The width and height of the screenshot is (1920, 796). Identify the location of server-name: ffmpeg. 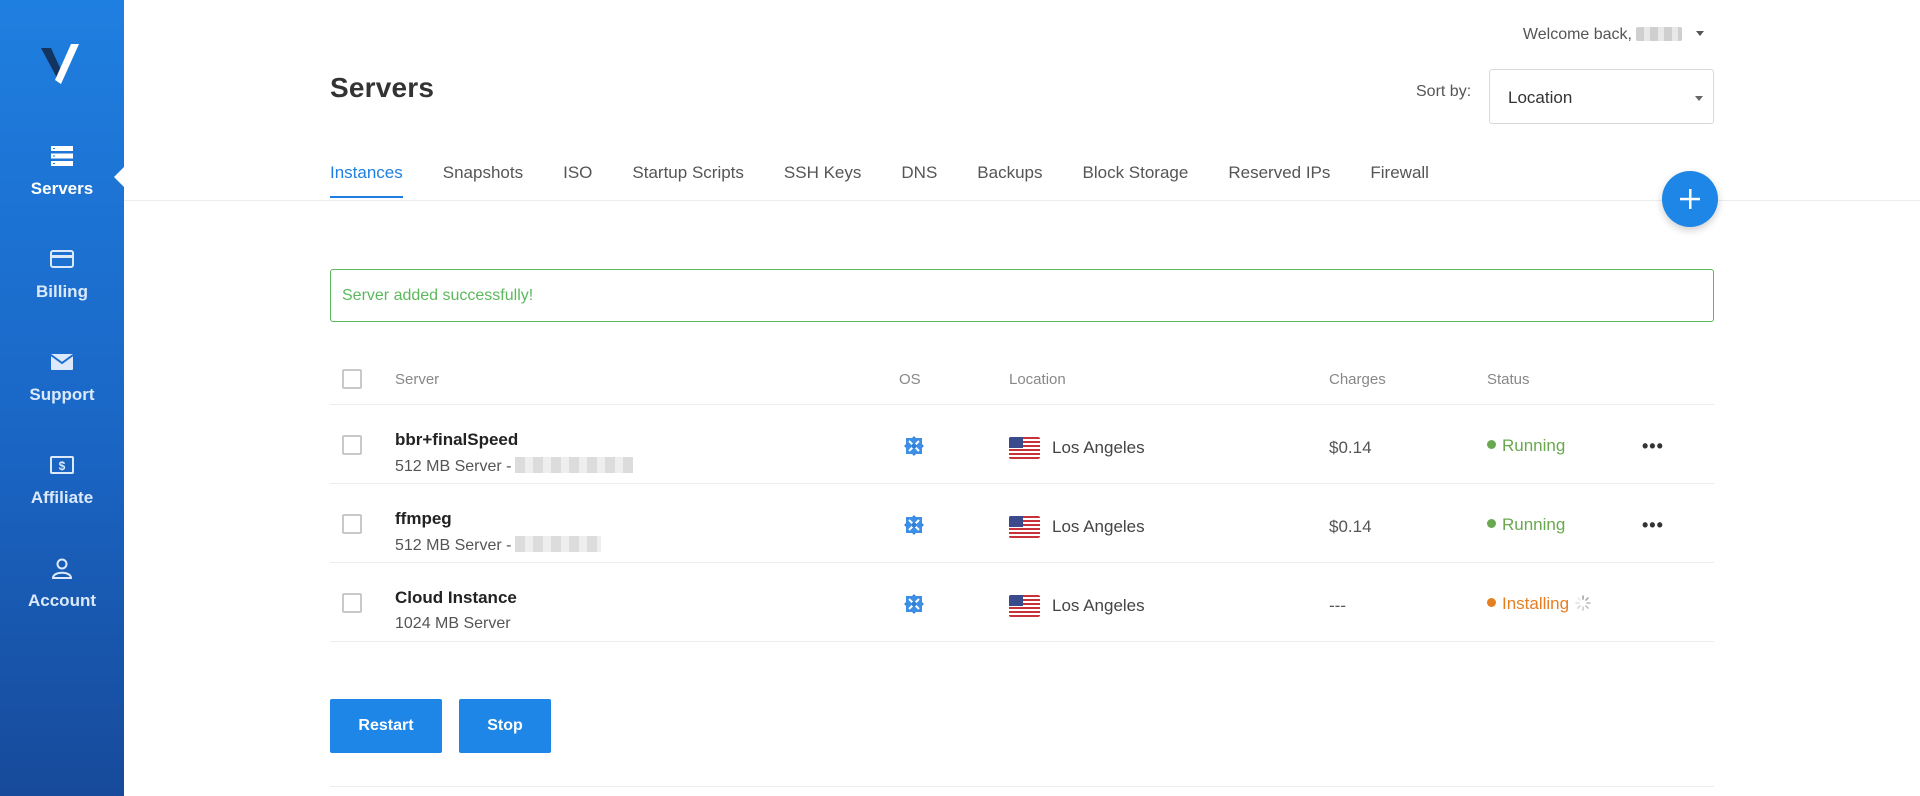
(423, 519).